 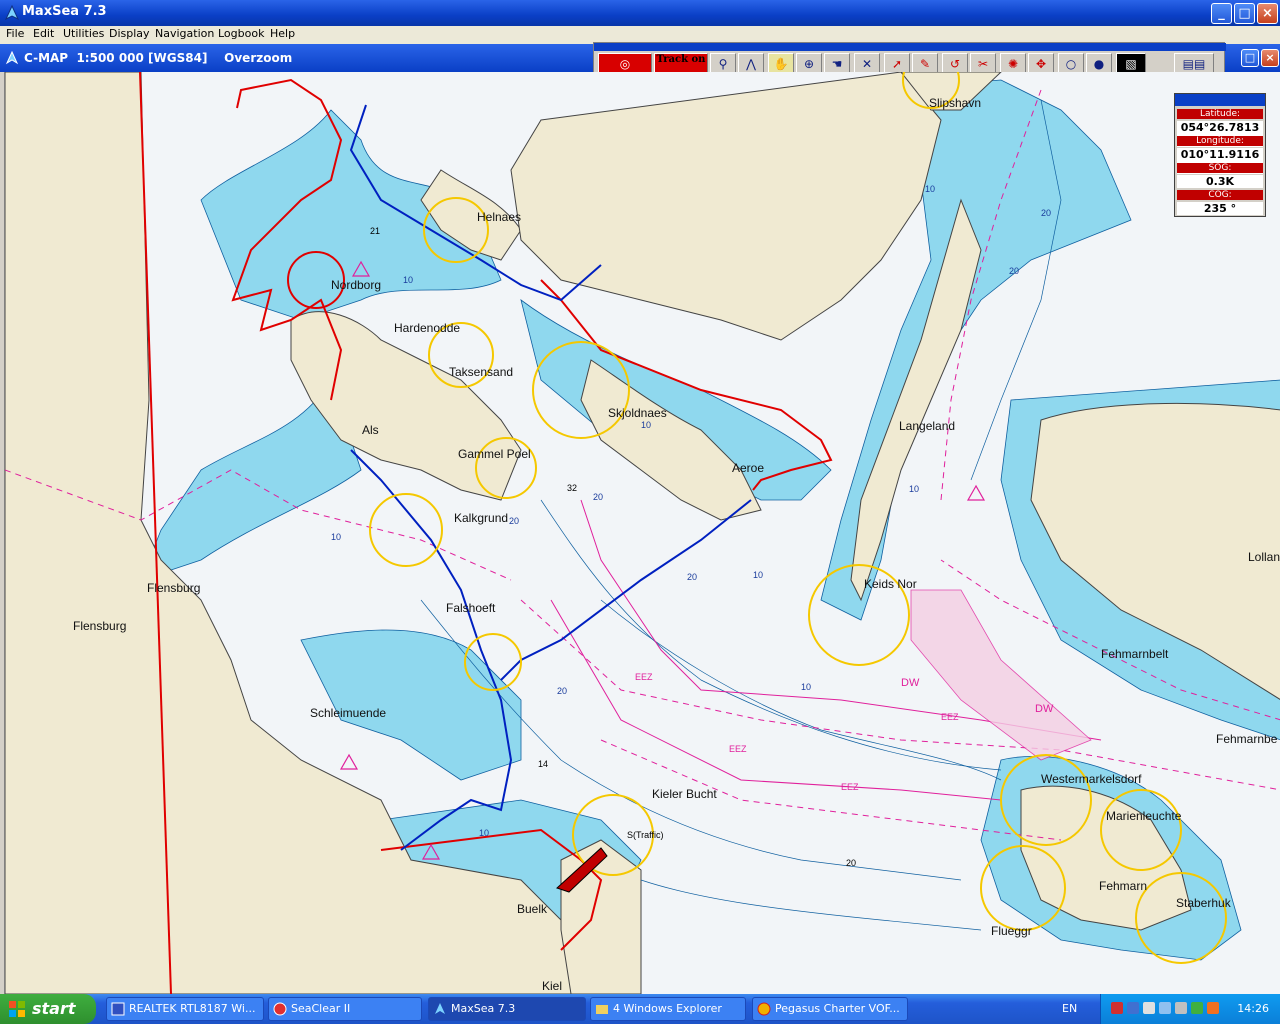 I want to click on folder-icon, so click(x=602, y=1009).